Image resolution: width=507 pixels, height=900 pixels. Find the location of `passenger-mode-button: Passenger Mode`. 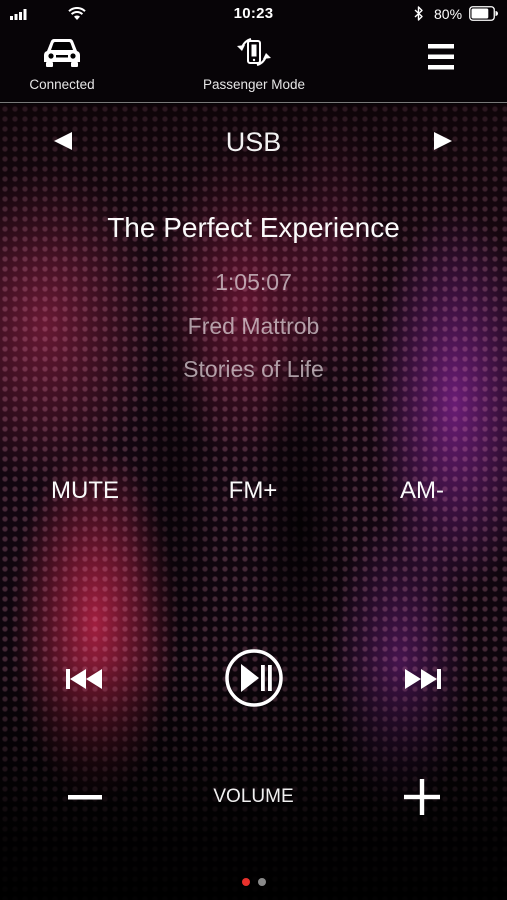

passenger-mode-button: Passenger Mode is located at coordinates (254, 64).